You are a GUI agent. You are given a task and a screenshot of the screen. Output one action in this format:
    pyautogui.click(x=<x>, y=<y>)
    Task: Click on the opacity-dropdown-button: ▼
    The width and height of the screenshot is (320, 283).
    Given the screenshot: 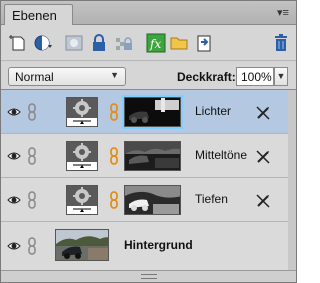 What is the action you would take?
    pyautogui.click(x=281, y=76)
    